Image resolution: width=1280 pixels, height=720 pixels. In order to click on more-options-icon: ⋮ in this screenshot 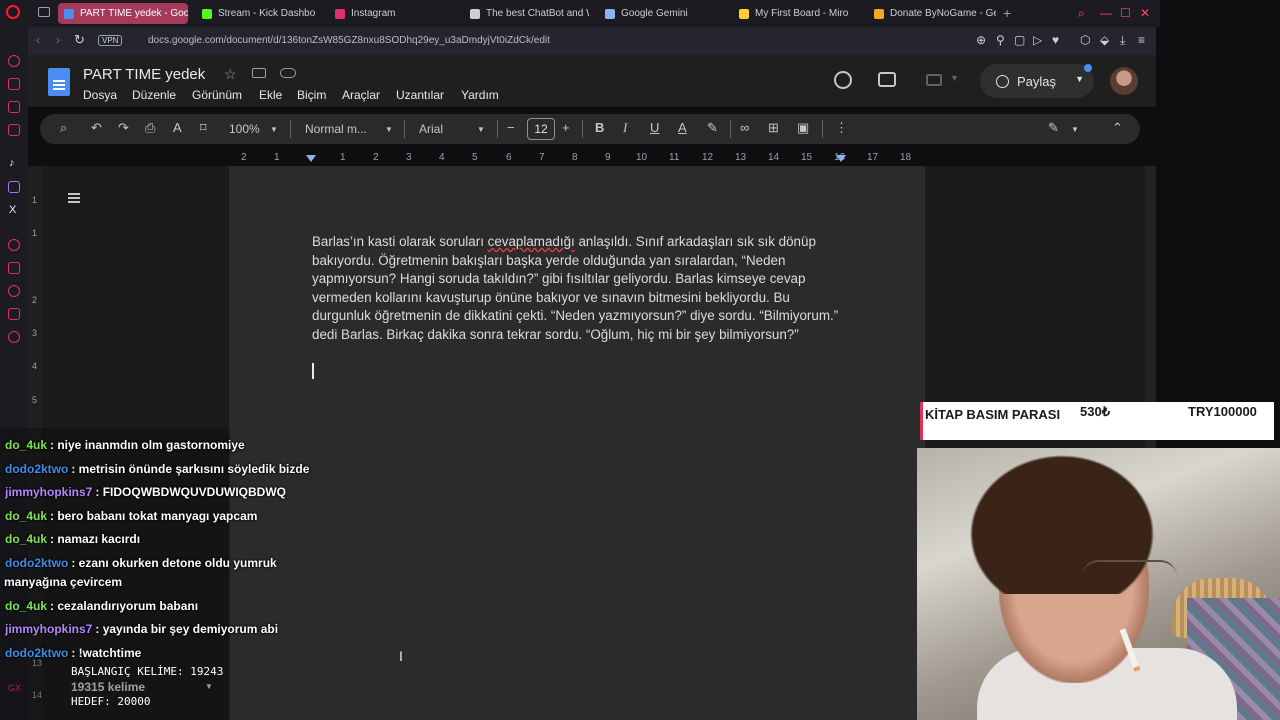, I will do `click(841, 128)`.